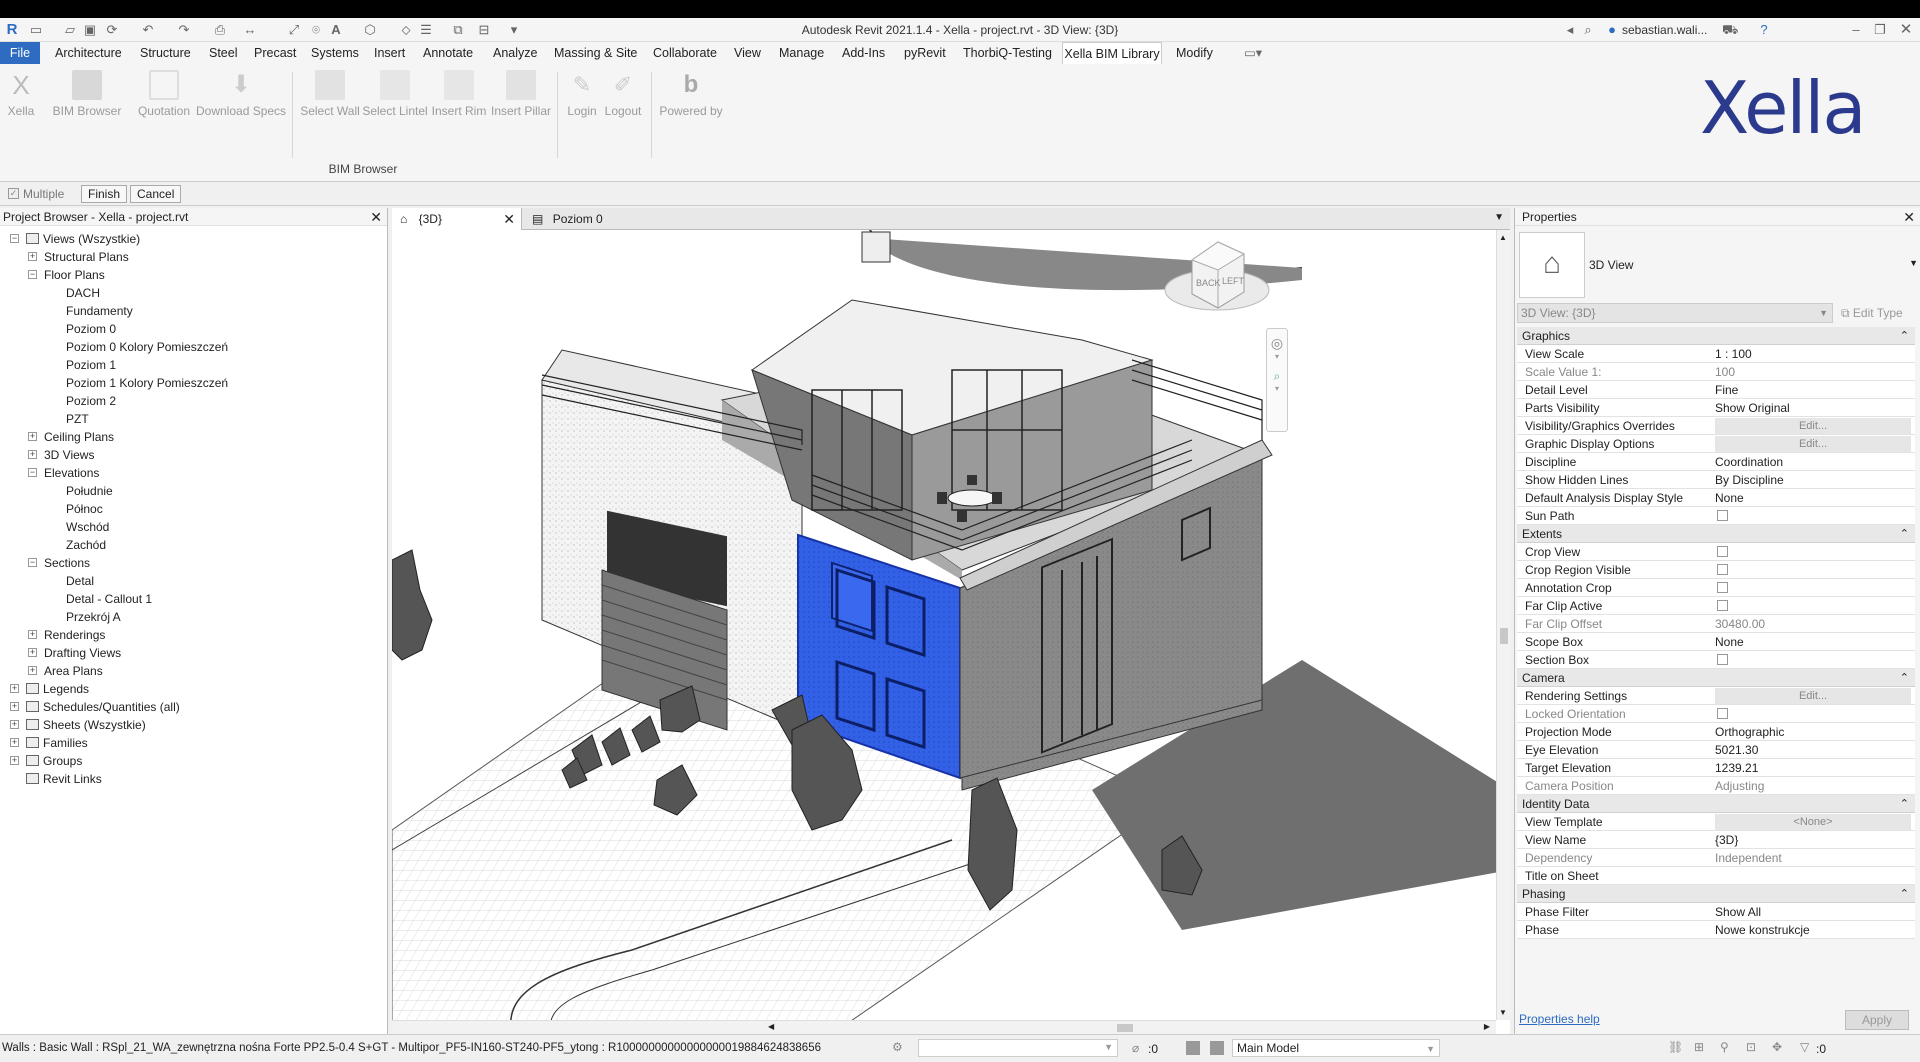  Describe the element at coordinates (80, 581) in the screenshot. I see `tree-item: Detal` at that location.